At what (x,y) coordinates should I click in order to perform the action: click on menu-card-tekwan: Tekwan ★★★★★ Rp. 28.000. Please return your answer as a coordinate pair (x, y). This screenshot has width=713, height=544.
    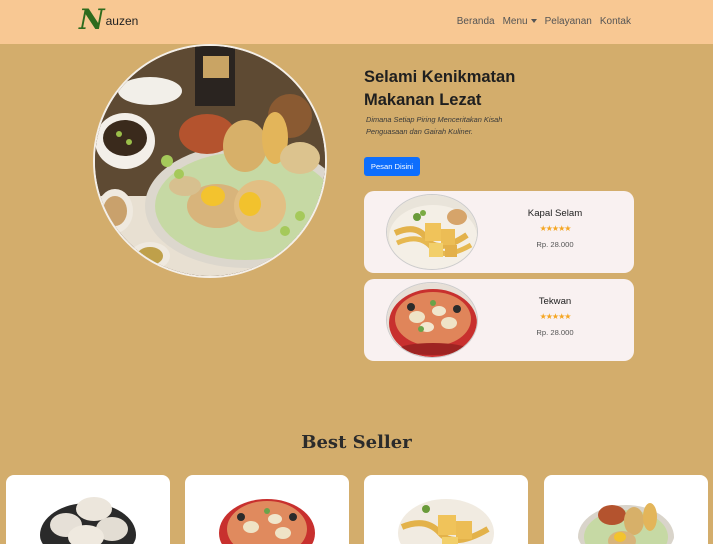
    Looking at the image, I should click on (499, 320).